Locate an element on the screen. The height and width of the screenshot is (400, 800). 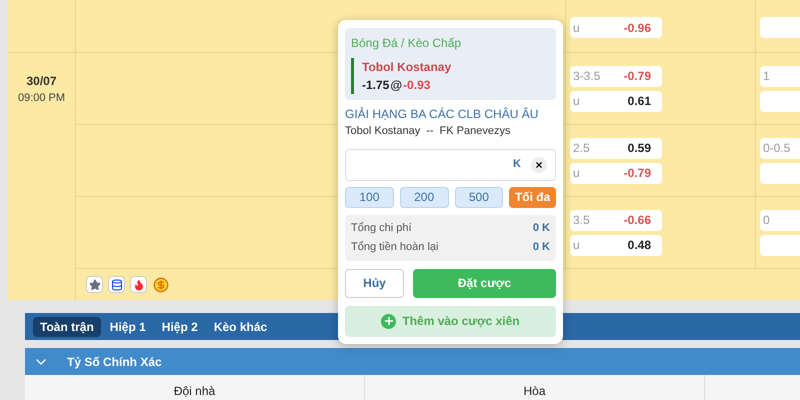
odds-cell: u -0.79 is located at coordinates (616, 173).